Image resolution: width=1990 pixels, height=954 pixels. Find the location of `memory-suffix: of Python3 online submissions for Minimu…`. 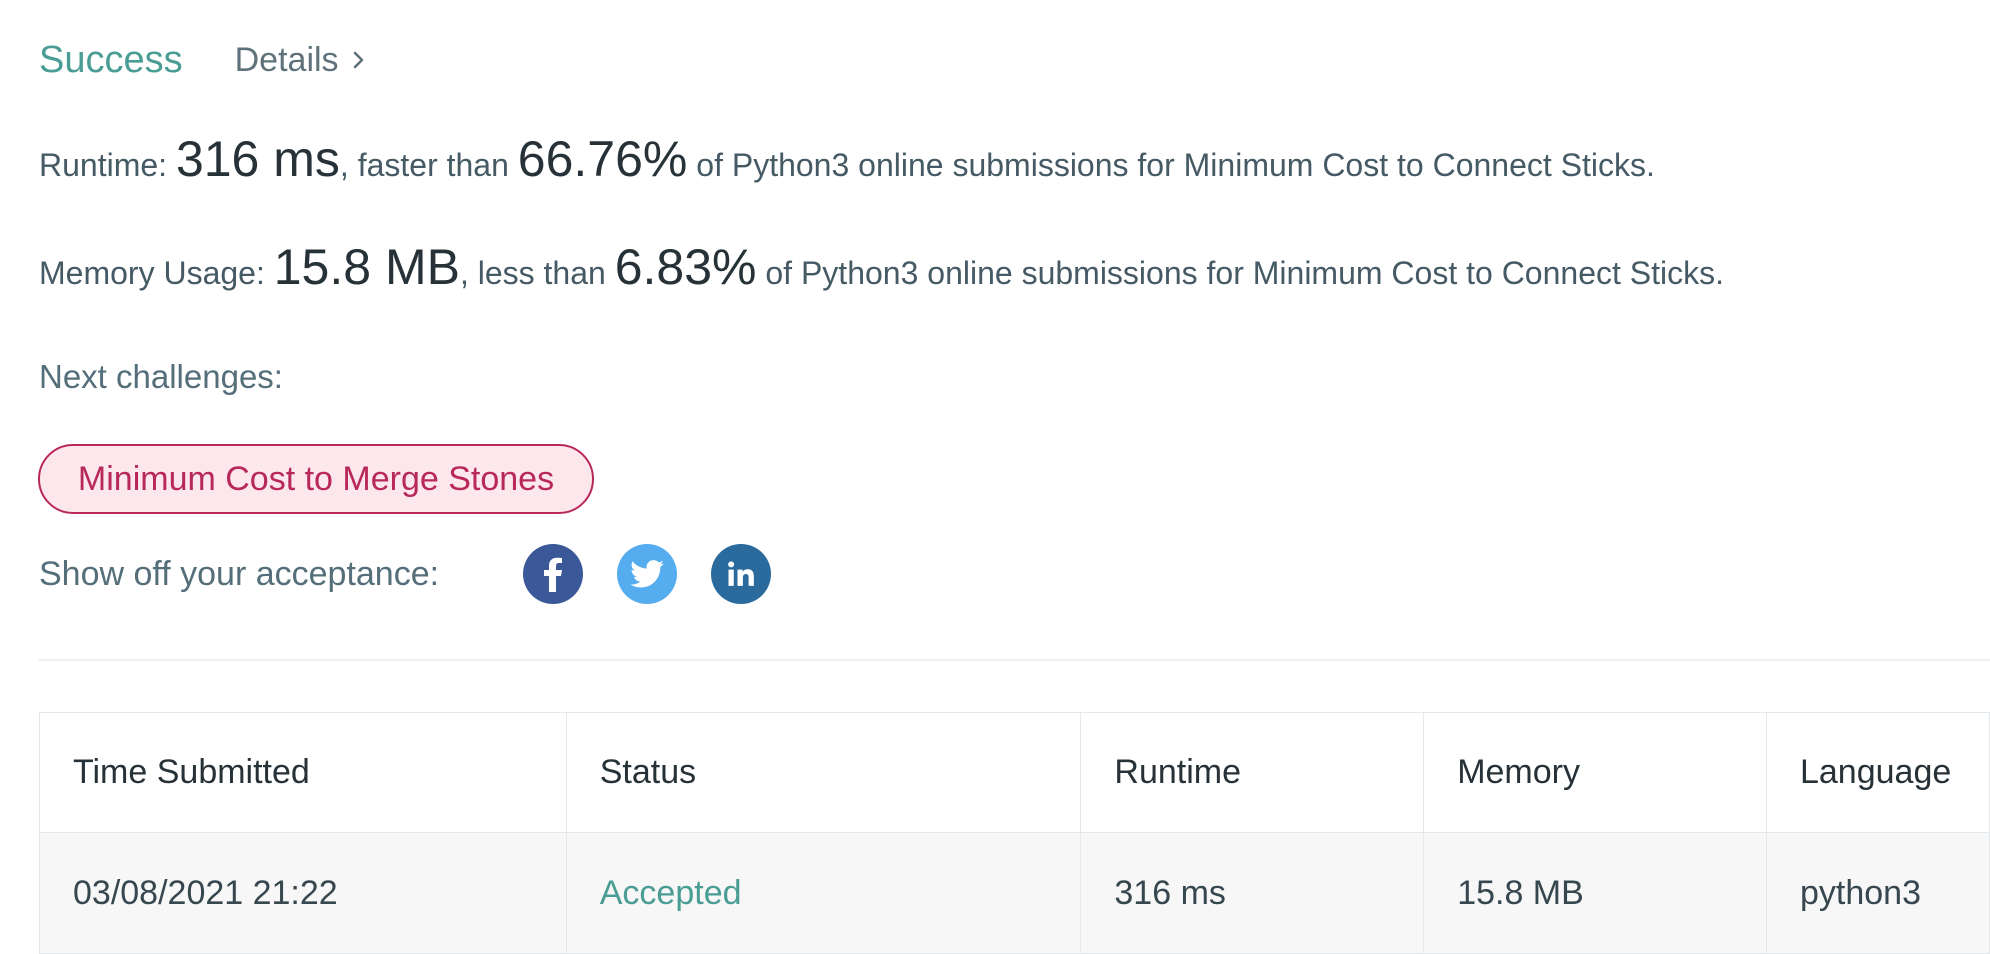

memory-suffix: of Python3 online submissions for Minimu… is located at coordinates (1240, 273).